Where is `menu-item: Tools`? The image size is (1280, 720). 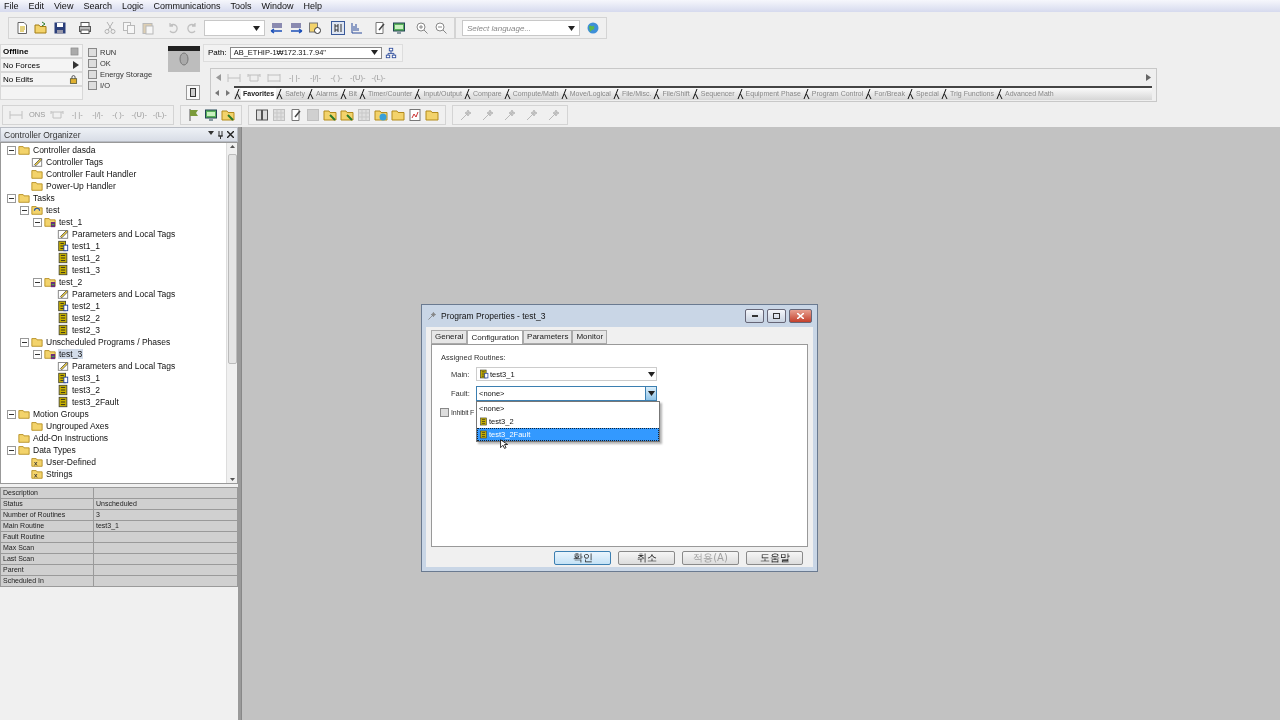 menu-item: Tools is located at coordinates (241, 6).